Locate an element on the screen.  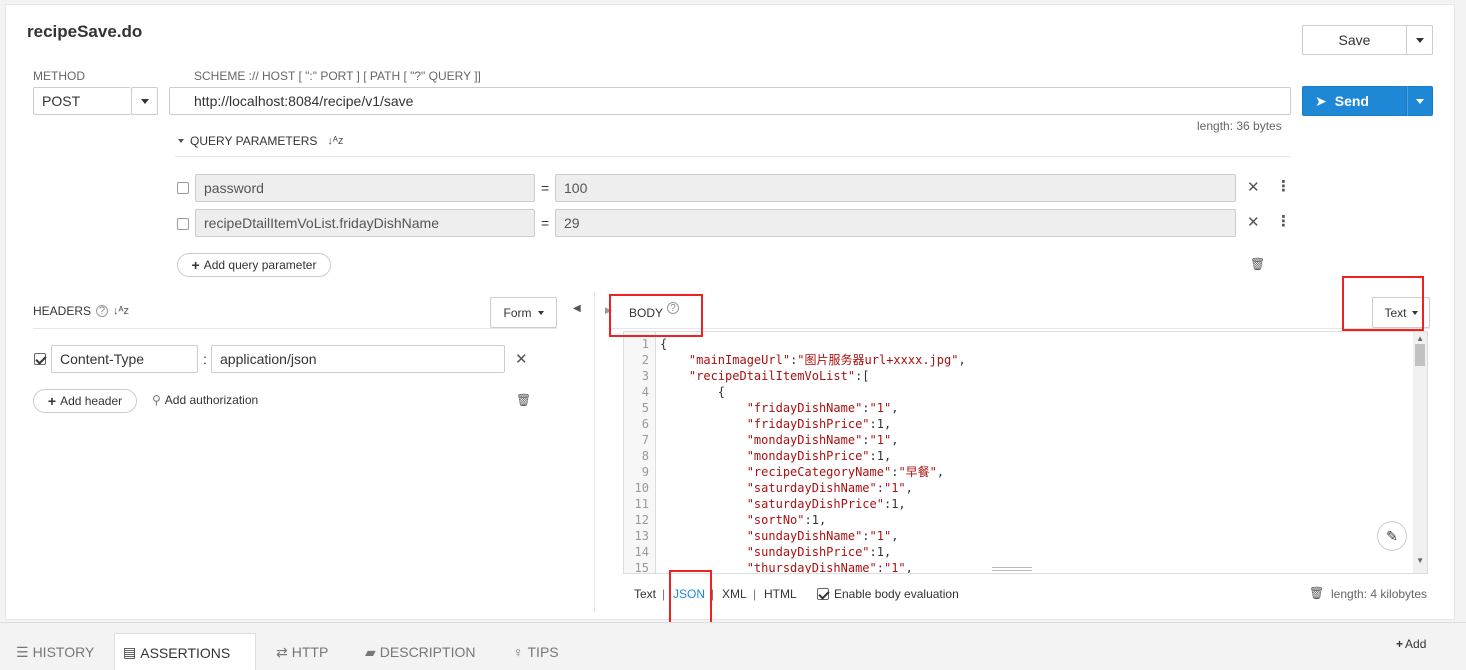
method-dropdown-button is located at coordinates (144, 101).